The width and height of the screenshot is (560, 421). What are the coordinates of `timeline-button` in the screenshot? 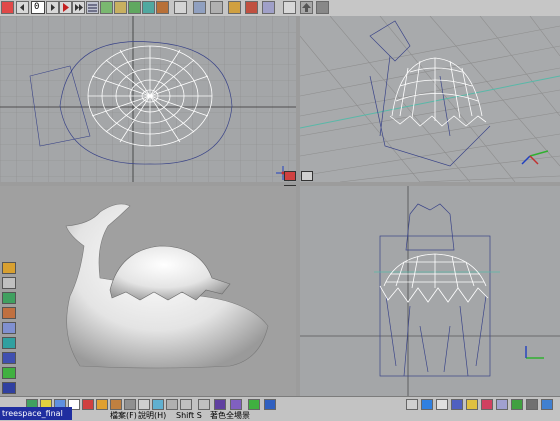 It's located at (92, 7).